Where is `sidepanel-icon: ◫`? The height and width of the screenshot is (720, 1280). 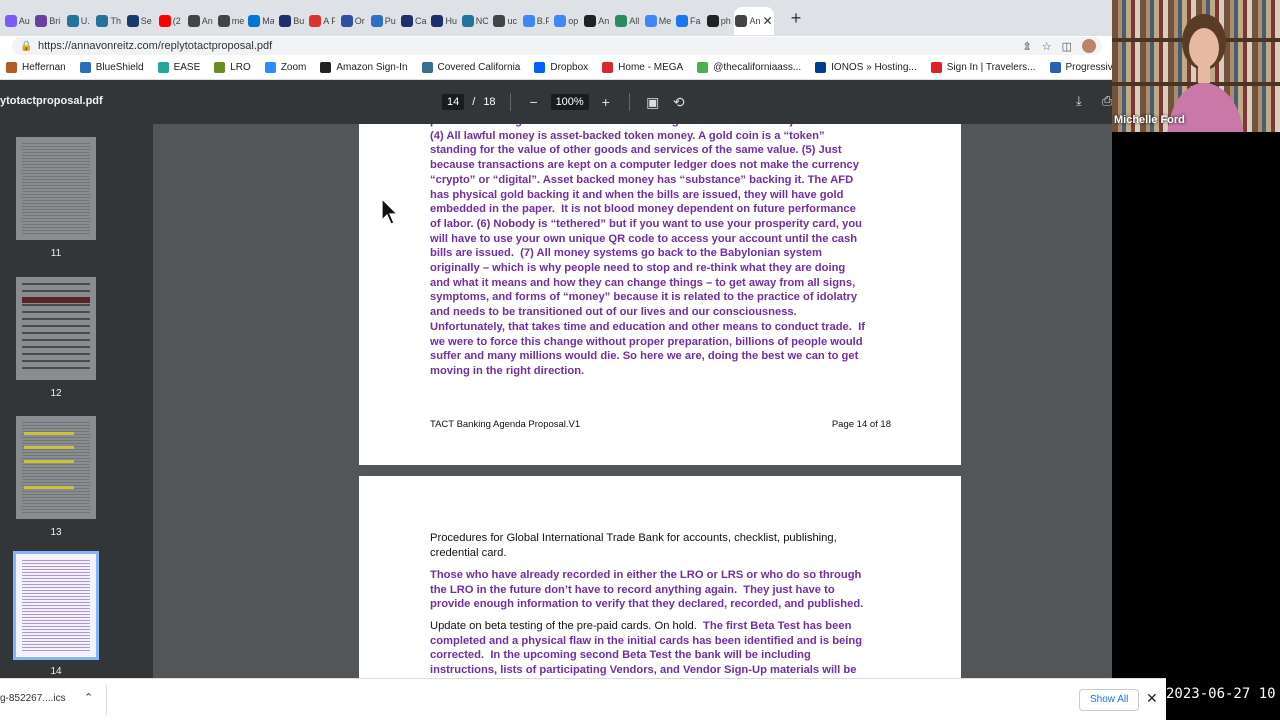 sidepanel-icon: ◫ is located at coordinates (1067, 46).